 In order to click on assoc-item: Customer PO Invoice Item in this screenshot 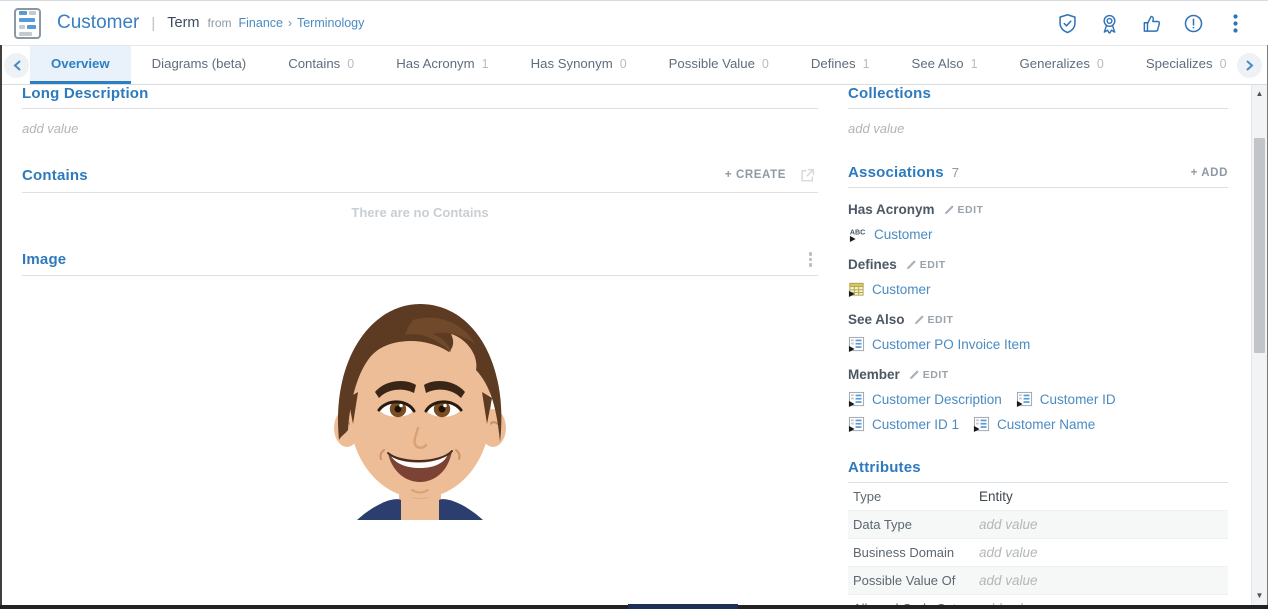, I will do `click(939, 344)`.